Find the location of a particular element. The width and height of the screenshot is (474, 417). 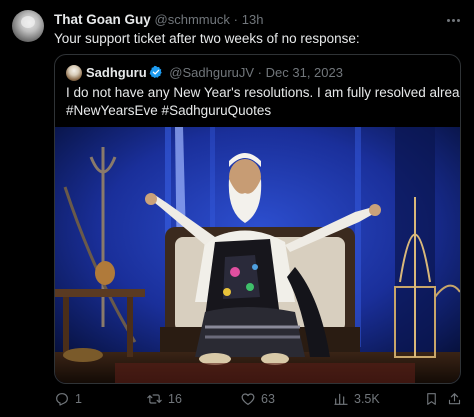

tweet-header: That Goan Guy @schmmuck · 13h is located at coordinates (158, 20).